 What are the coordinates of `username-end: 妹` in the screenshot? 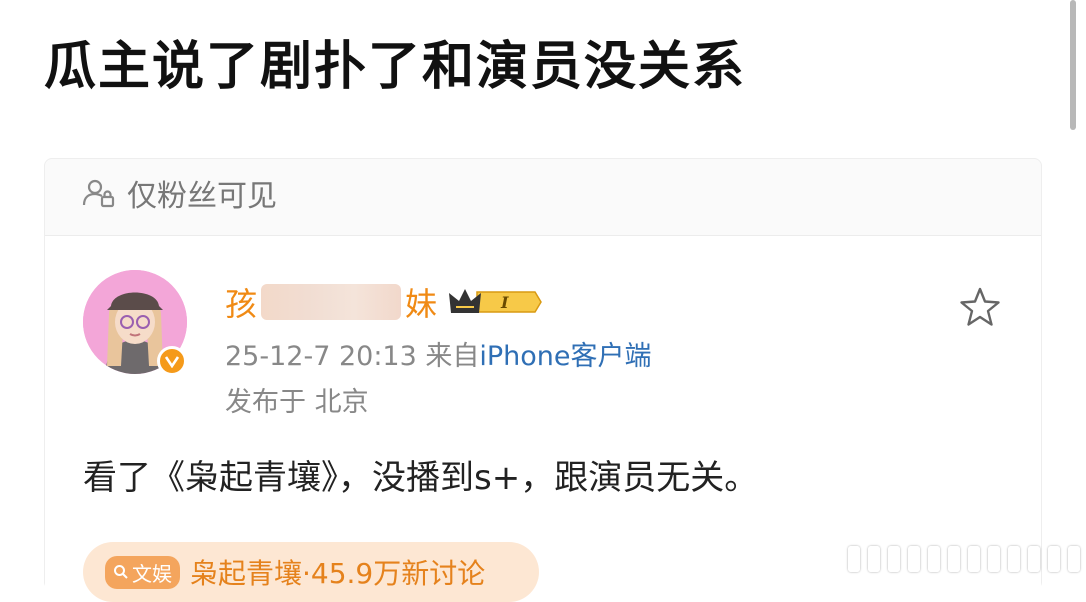 It's located at (421, 304).